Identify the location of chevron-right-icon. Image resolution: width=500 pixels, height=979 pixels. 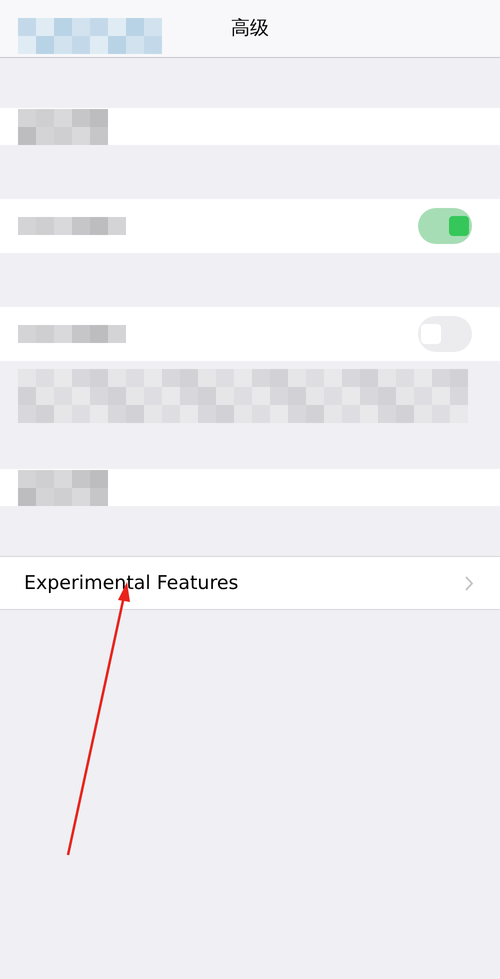
(469, 583).